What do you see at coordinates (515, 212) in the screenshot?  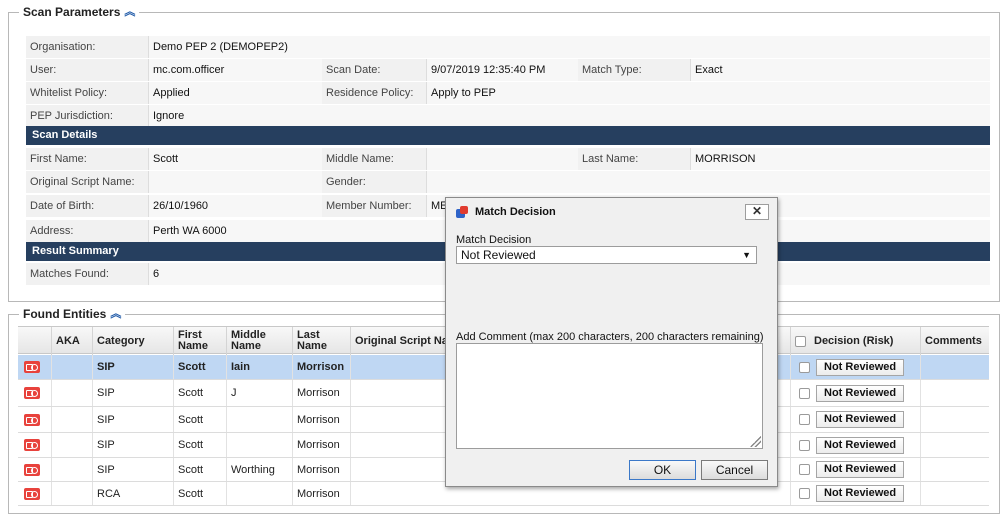 I see `dialog-title: Match Decision` at bounding box center [515, 212].